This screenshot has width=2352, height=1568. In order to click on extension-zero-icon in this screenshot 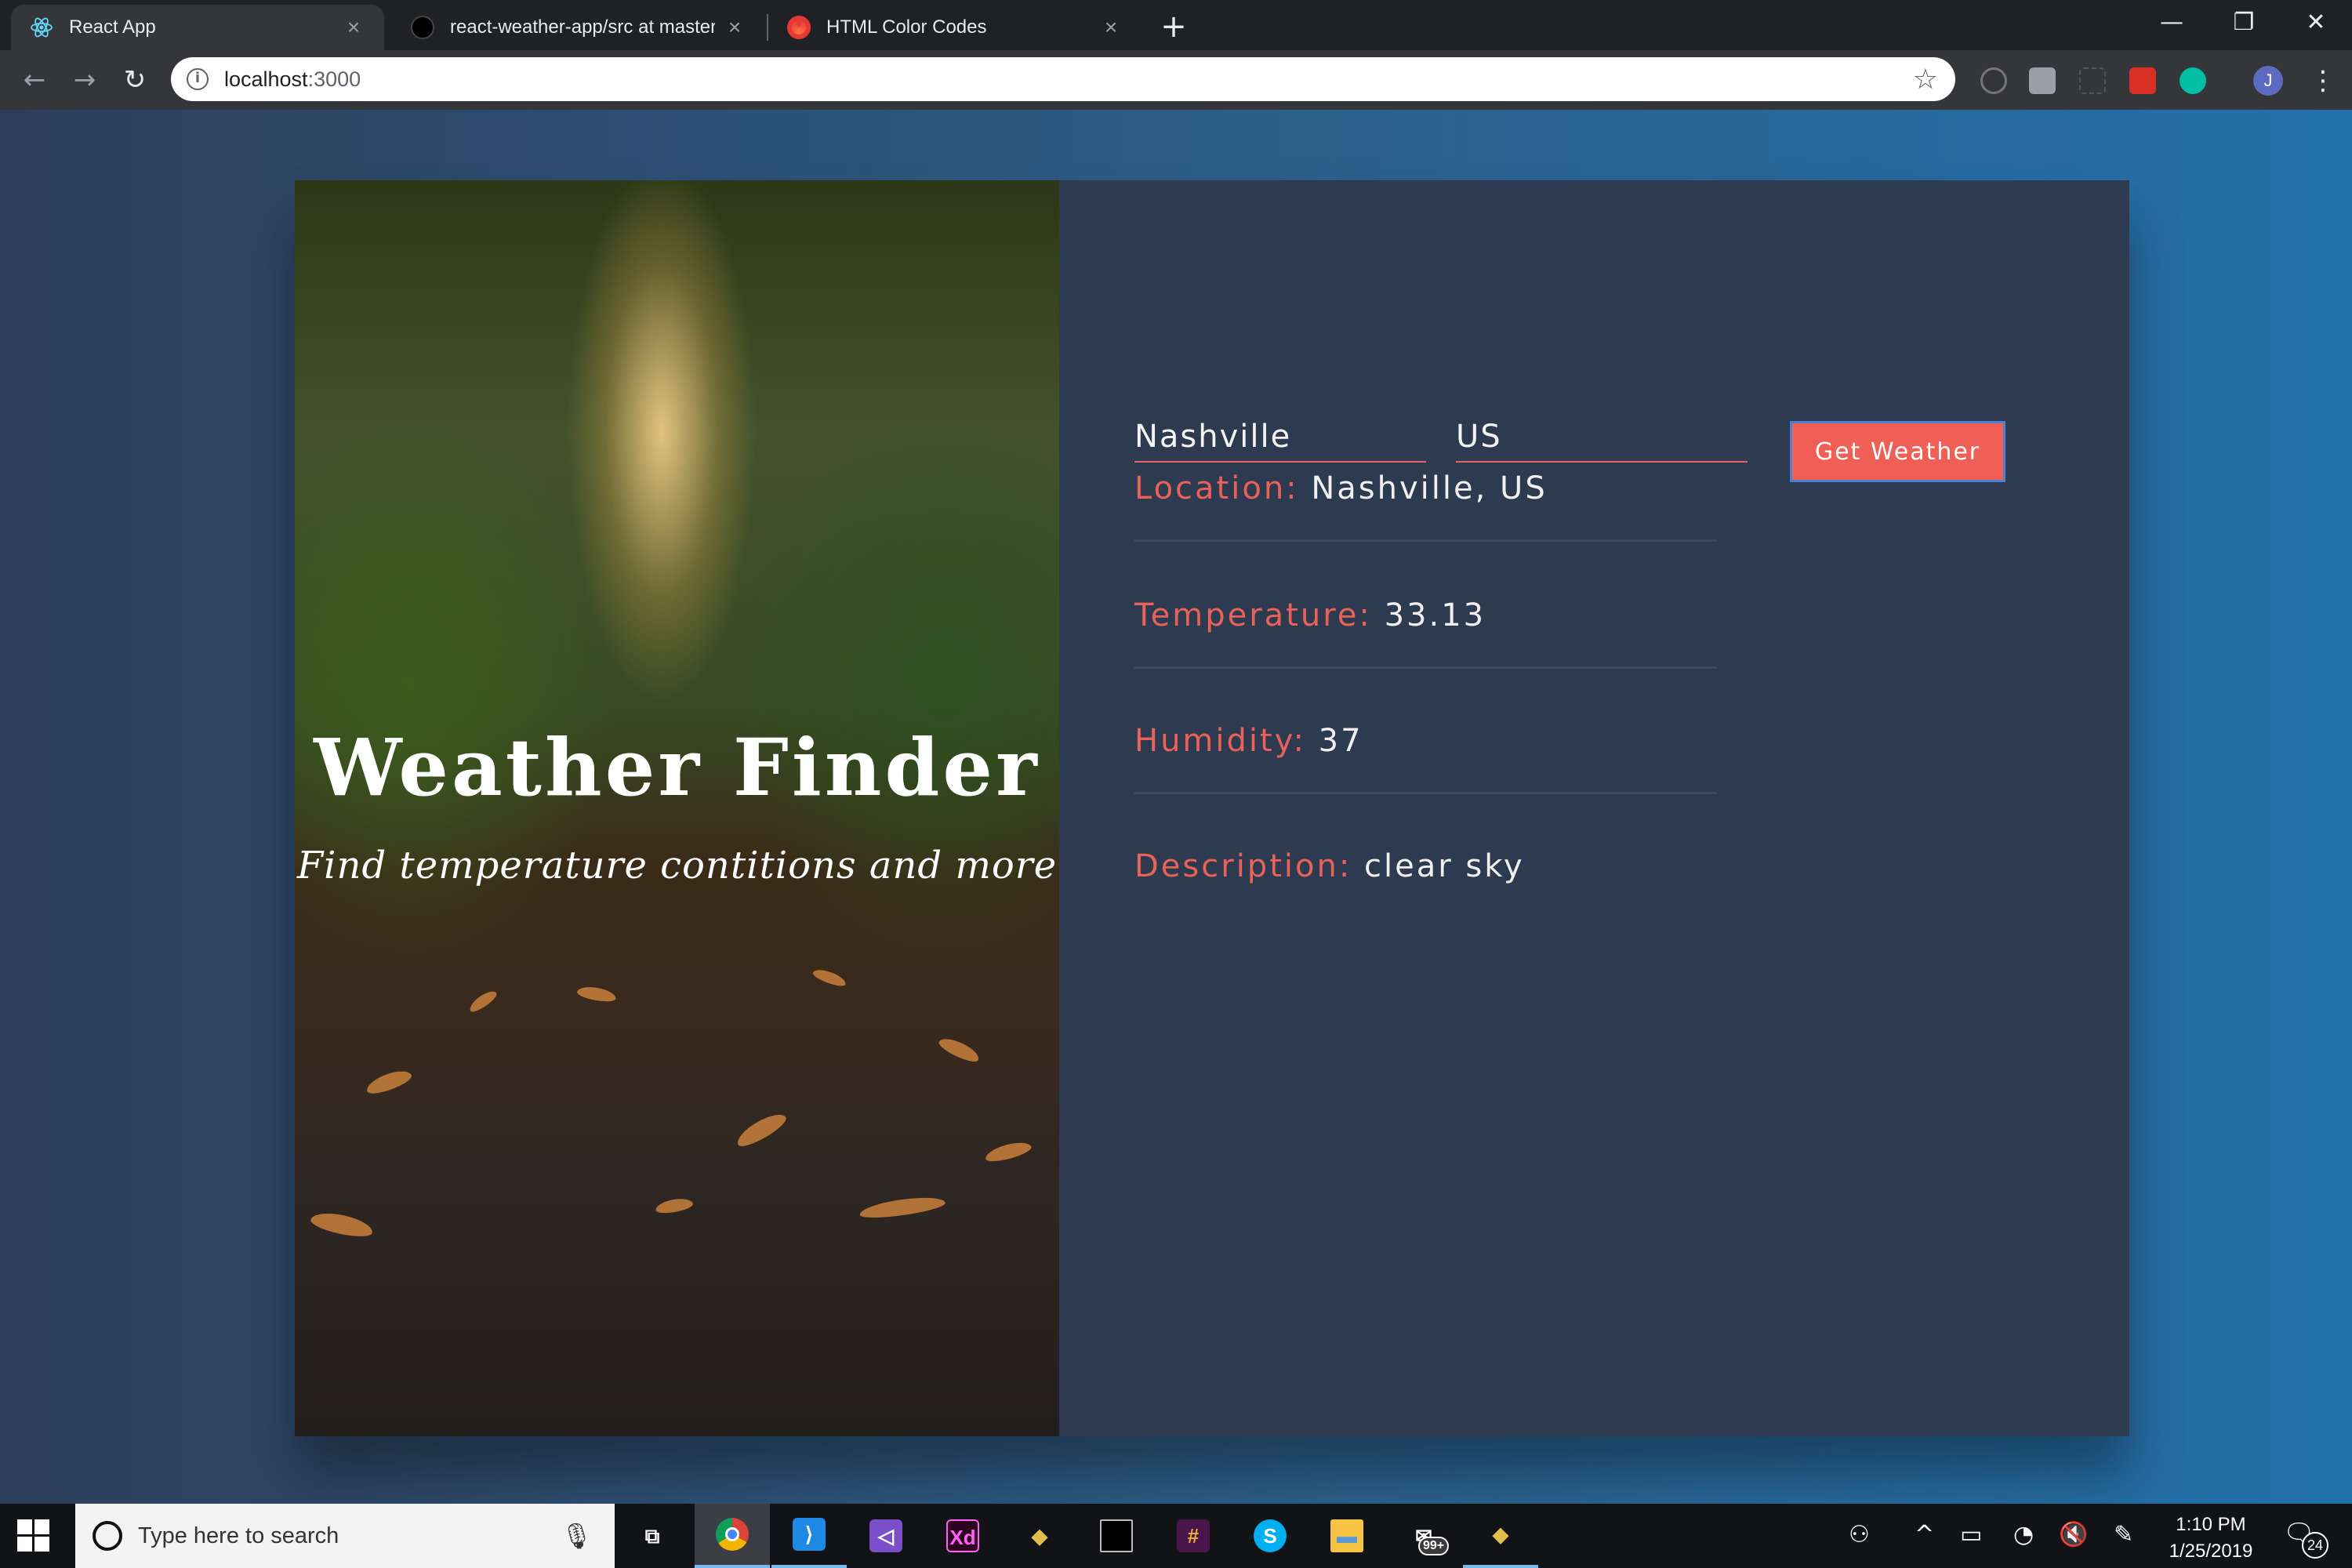, I will do `click(2042, 80)`.